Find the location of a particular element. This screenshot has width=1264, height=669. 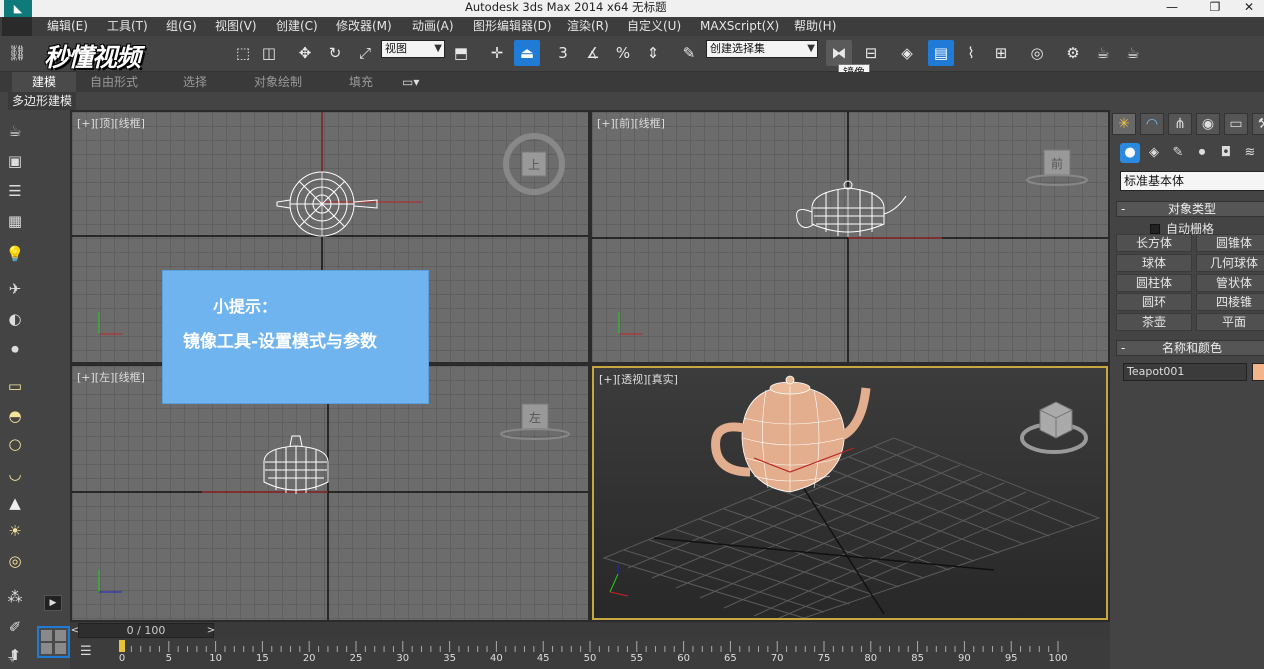

camera-icon: ✈ is located at coordinates (15, 289).